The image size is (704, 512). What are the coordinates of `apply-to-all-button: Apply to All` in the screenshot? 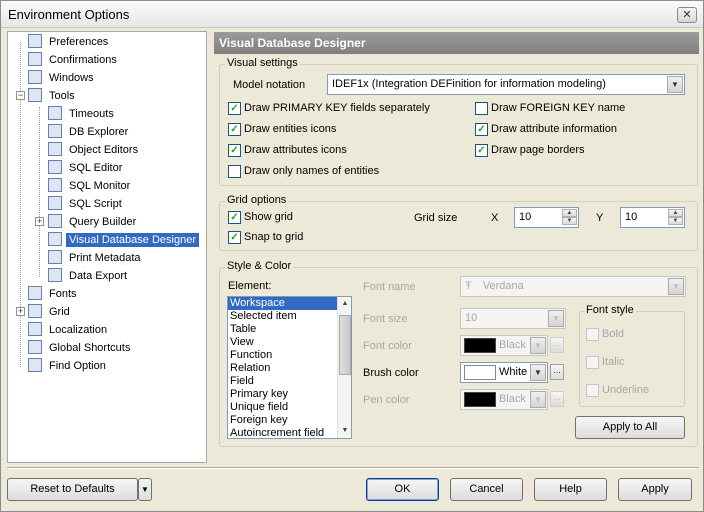 It's located at (630, 427).